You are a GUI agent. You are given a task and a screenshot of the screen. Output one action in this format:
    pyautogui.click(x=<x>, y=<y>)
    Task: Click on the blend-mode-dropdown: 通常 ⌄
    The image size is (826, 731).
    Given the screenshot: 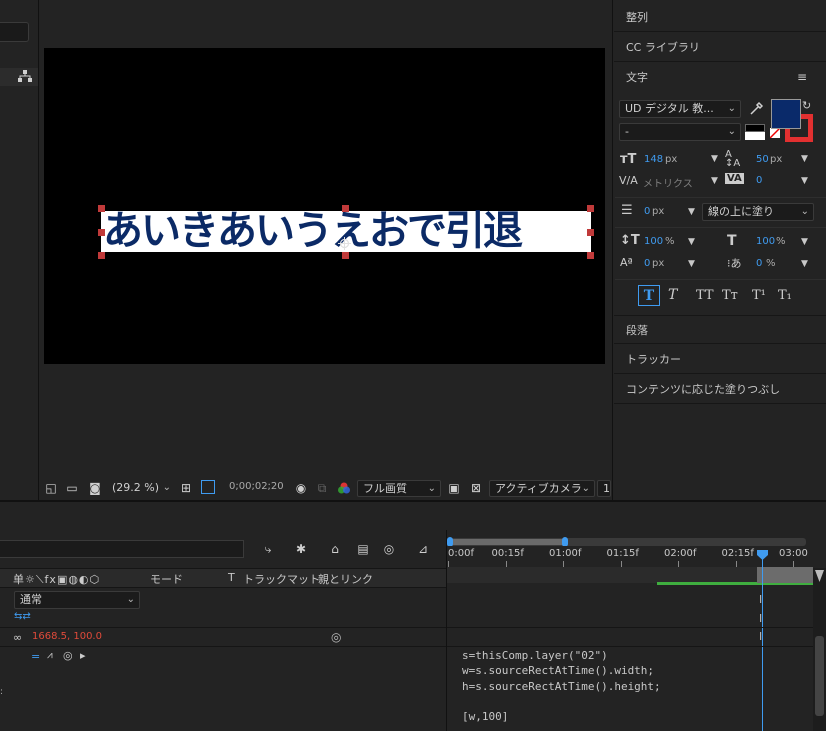 What is the action you would take?
    pyautogui.click(x=77, y=600)
    